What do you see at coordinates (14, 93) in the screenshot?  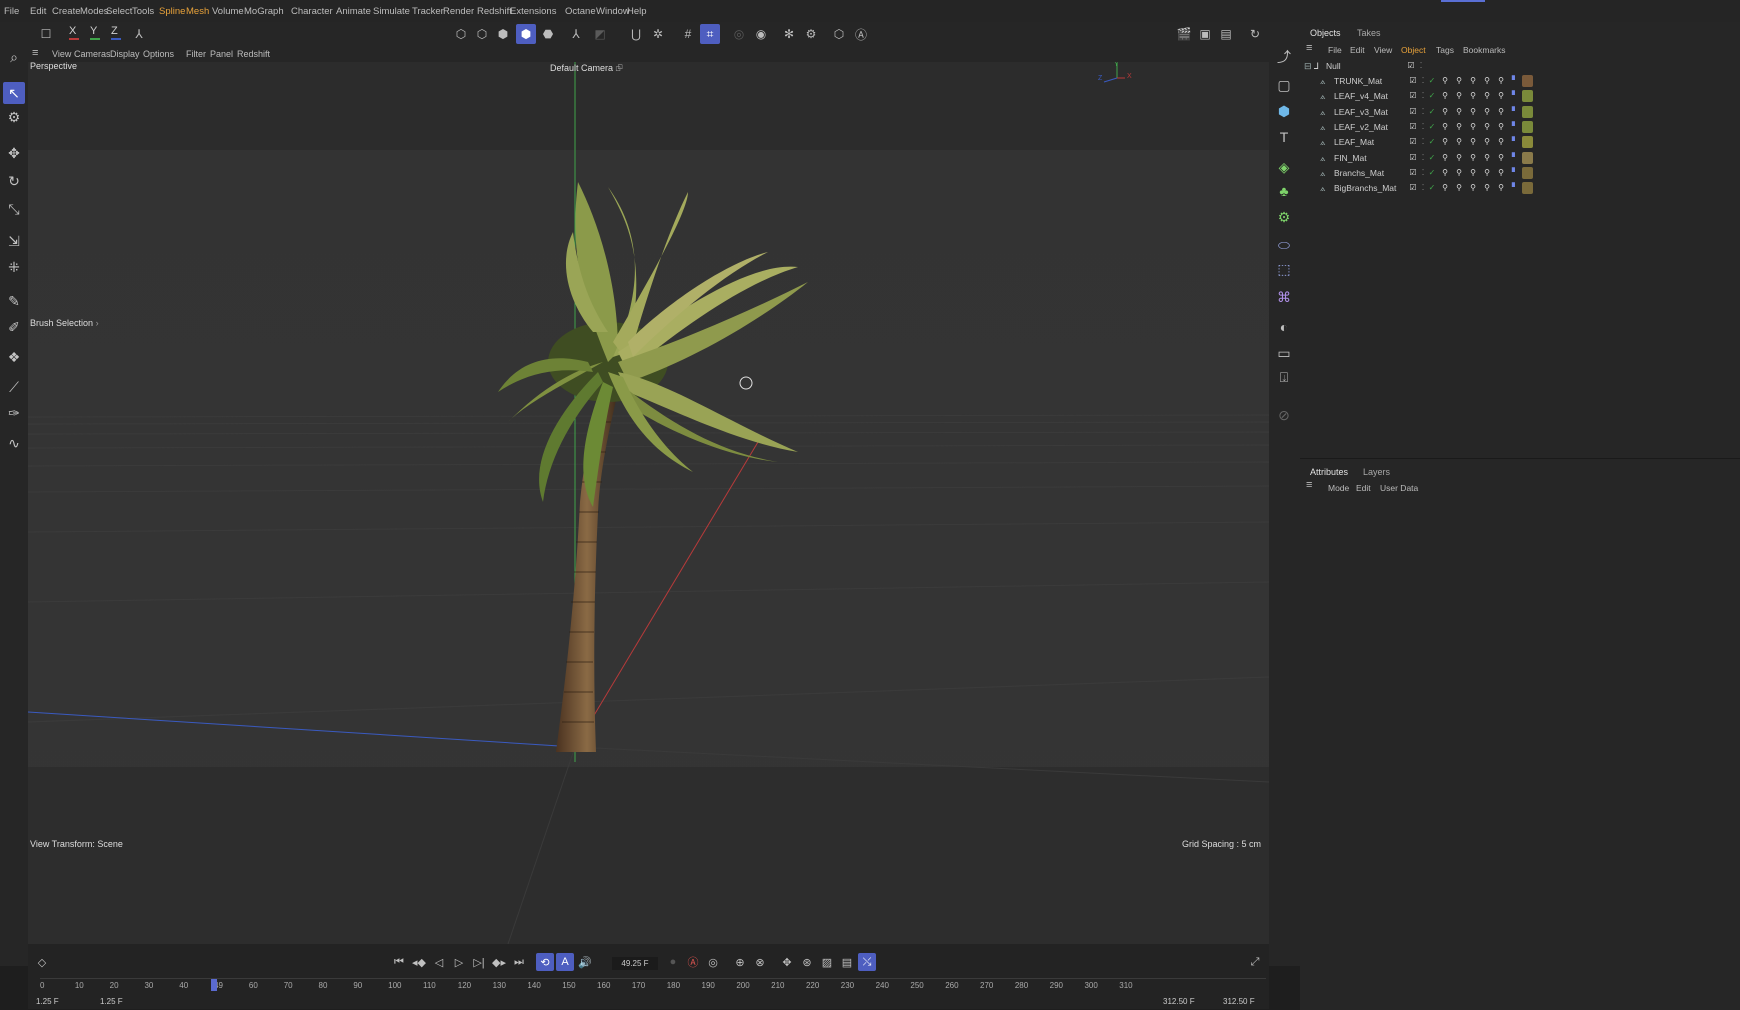 I see `select-tool-icon: ↖` at bounding box center [14, 93].